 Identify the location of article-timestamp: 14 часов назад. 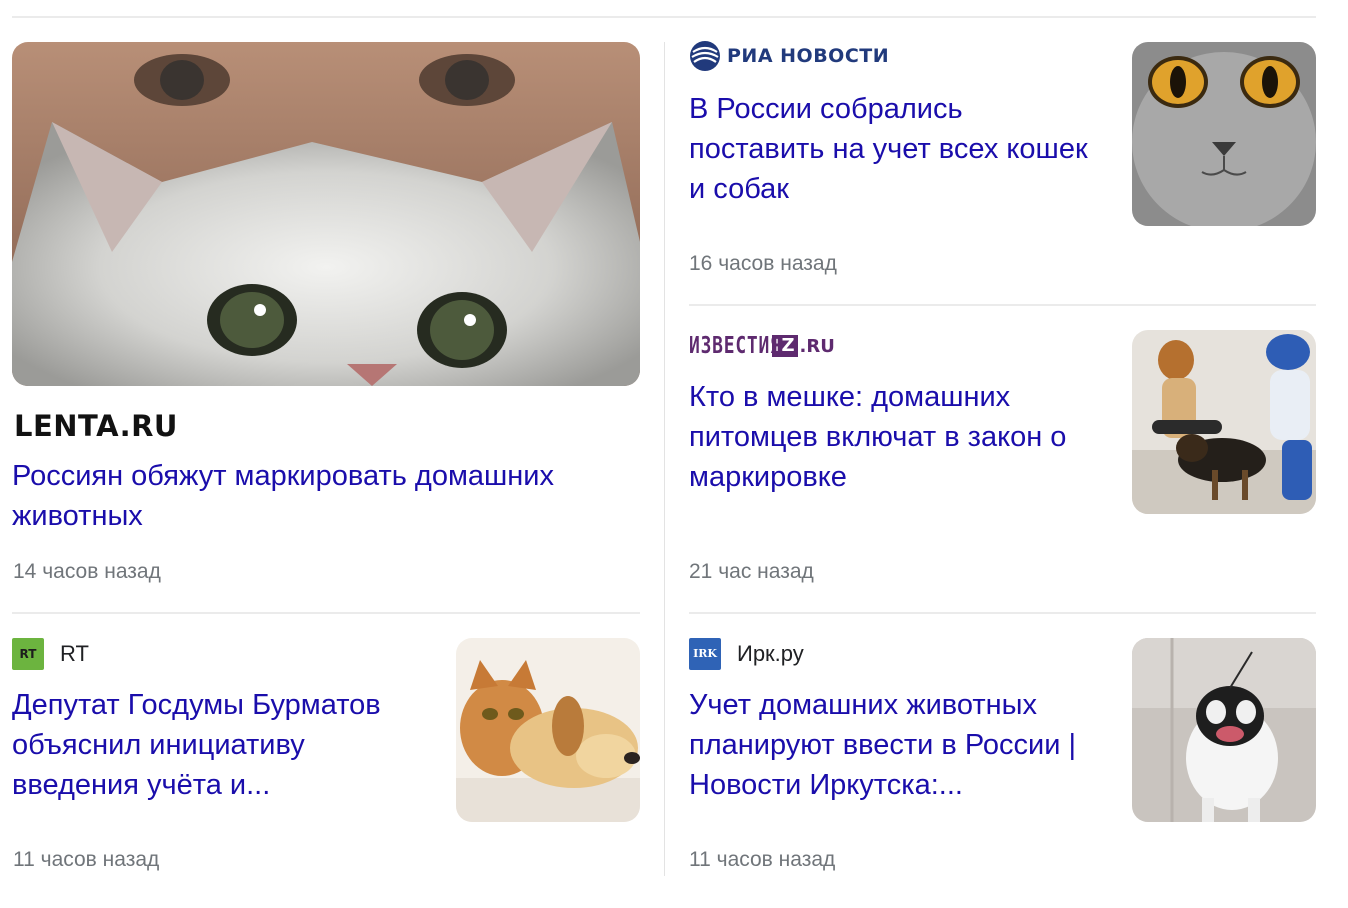
(87, 571).